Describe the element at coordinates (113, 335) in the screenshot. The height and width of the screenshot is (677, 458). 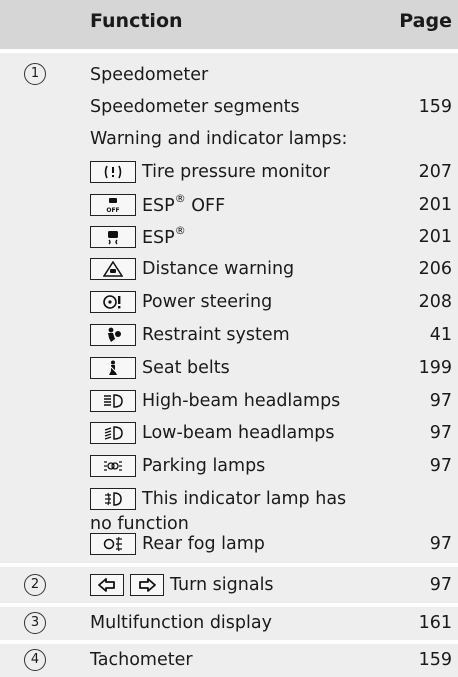
I see `restraint-system-icon` at that location.